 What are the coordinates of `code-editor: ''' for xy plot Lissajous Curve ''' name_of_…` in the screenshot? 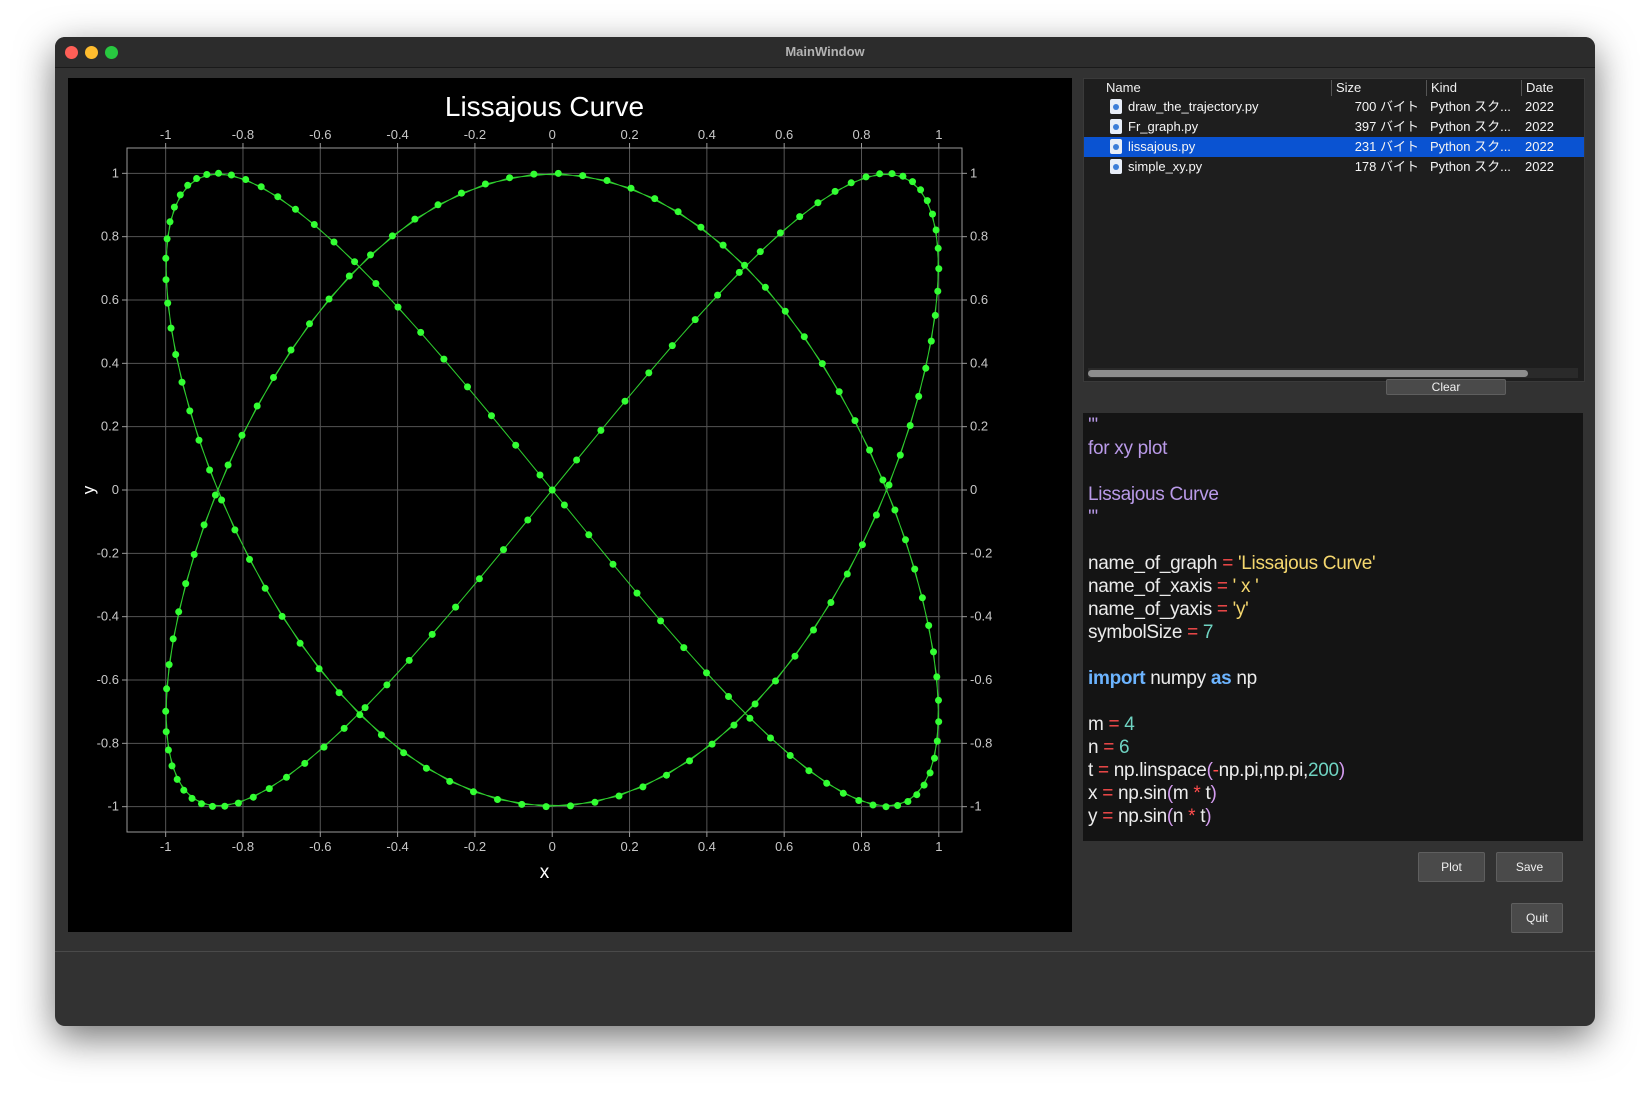 It's located at (1333, 627).